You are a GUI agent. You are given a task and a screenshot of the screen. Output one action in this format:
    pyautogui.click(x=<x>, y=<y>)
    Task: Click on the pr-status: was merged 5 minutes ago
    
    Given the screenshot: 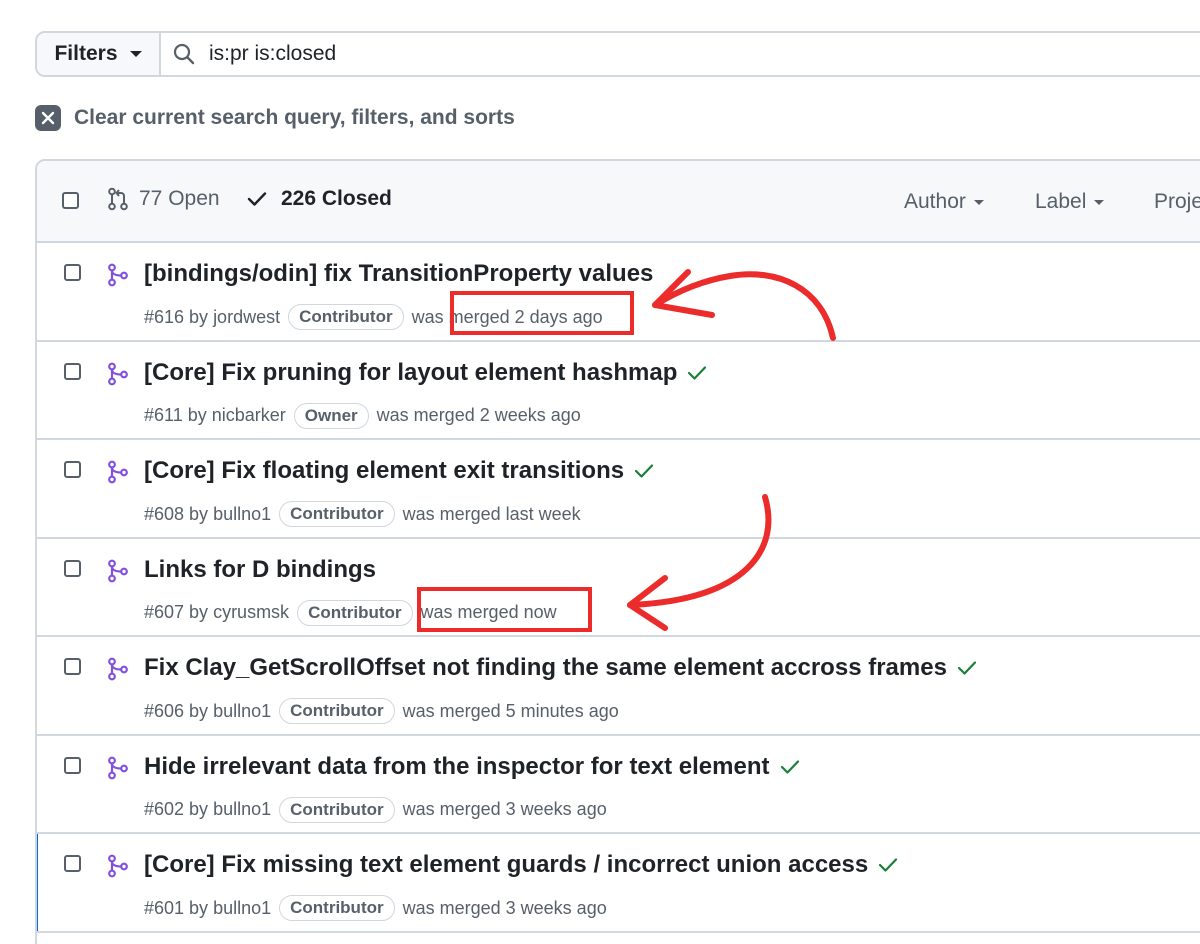 What is the action you would take?
    pyautogui.click(x=510, y=710)
    